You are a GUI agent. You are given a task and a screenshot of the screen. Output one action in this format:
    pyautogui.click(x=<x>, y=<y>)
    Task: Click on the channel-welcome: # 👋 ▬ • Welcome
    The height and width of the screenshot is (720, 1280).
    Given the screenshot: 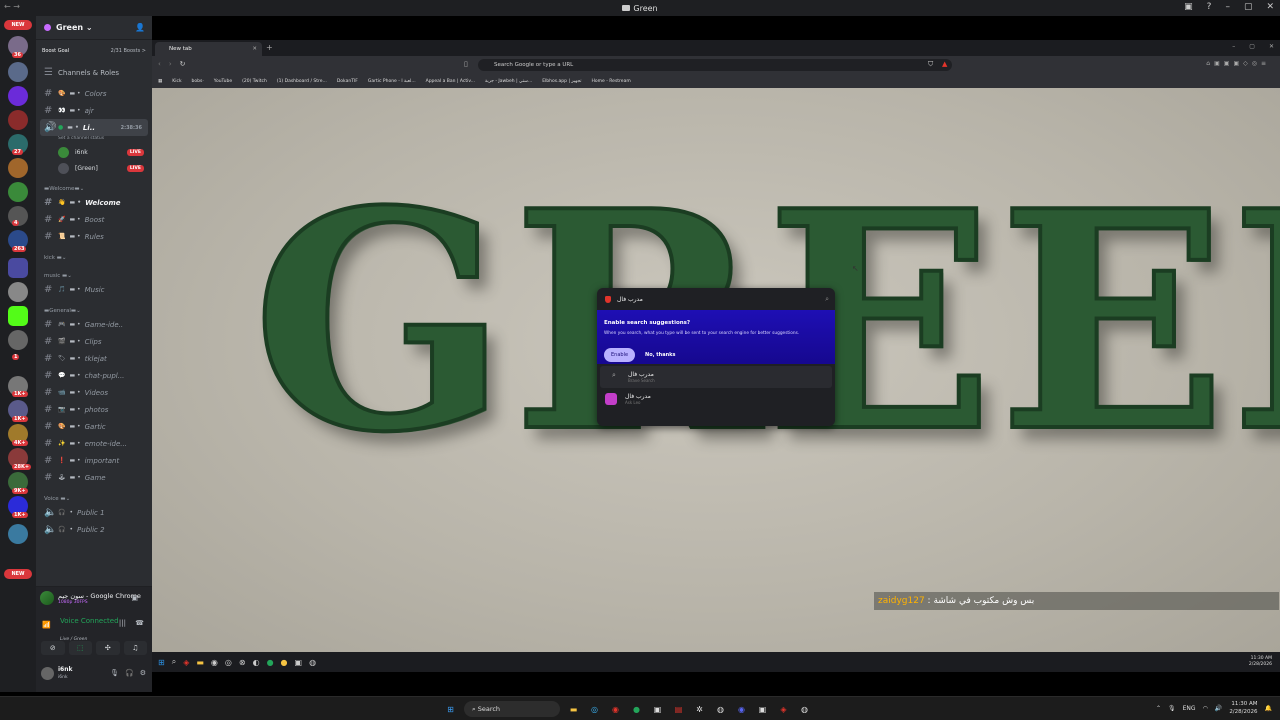 What is the action you would take?
    pyautogui.click(x=94, y=202)
    